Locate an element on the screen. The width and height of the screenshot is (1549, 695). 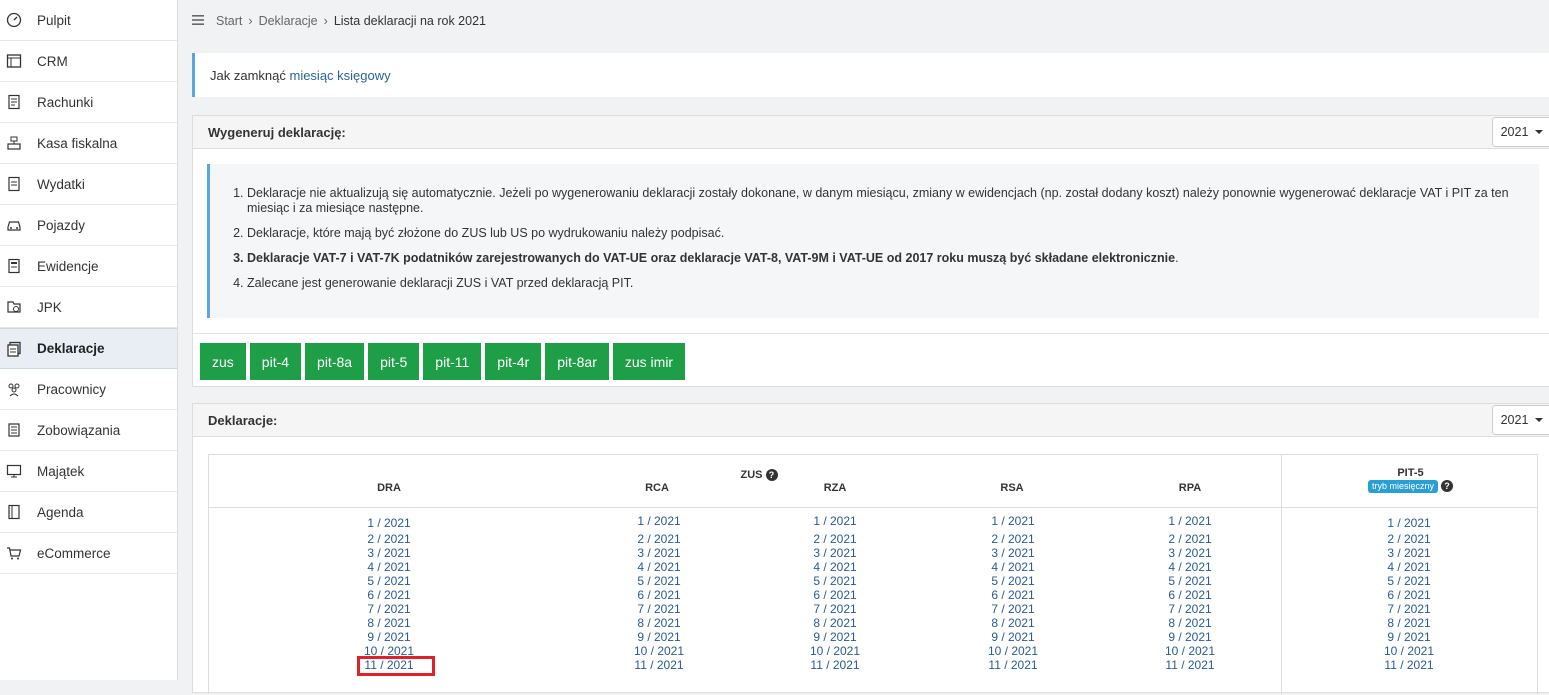
breadcrumb-declarations: Deklaracje is located at coordinates (288, 21).